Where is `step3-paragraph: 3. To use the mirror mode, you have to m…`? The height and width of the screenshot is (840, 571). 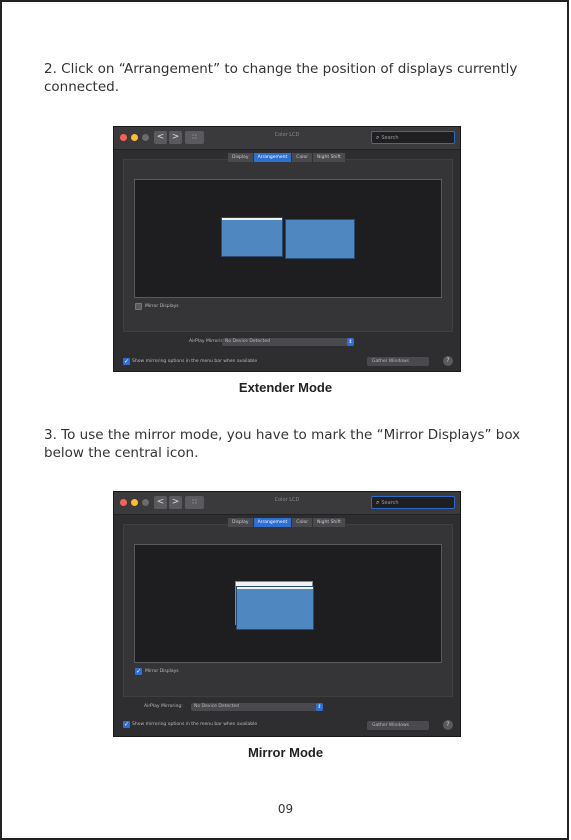
step3-paragraph: 3. To use the mirror mode, you have to m… is located at coordinates (282, 444).